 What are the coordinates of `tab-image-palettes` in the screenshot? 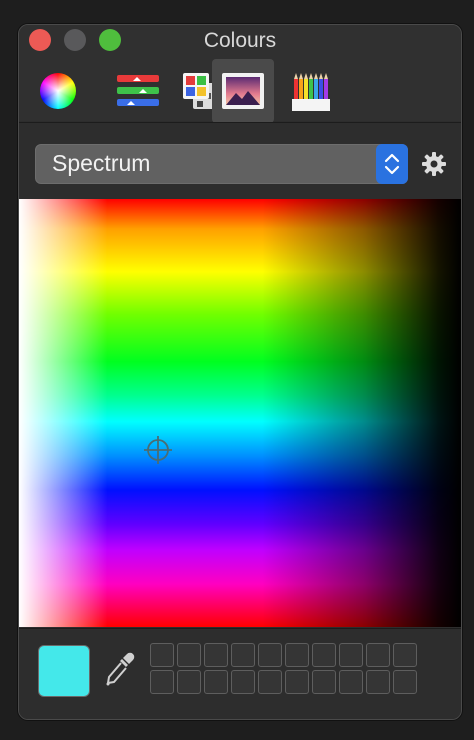 It's located at (243, 91).